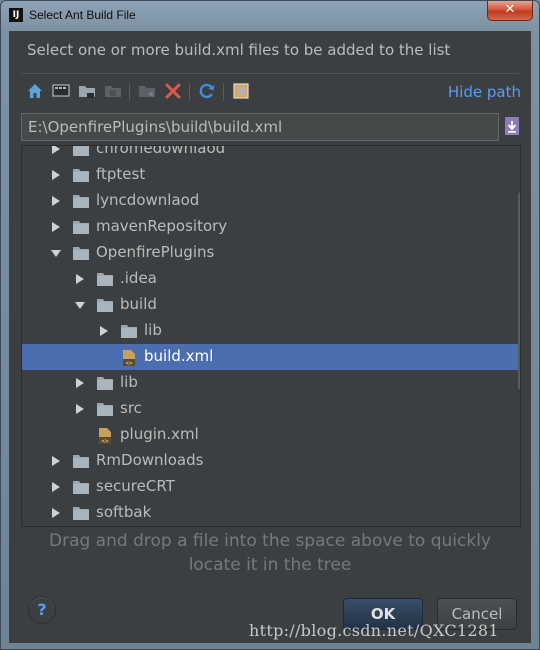  I want to click on tree-row: OpenfirePlugins, so click(271, 253).